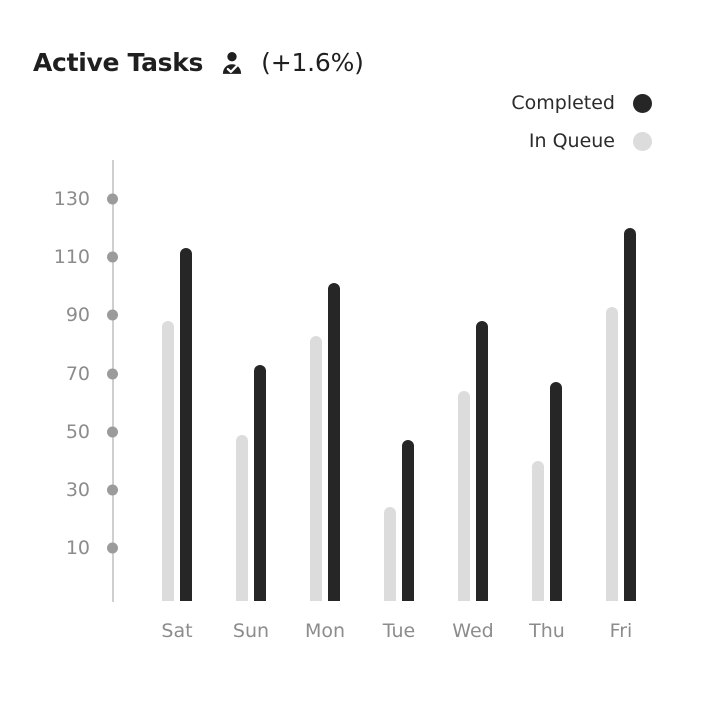 The height and width of the screenshot is (704, 708). What do you see at coordinates (325, 631) in the screenshot?
I see `x-axis-label-mon: Mon` at bounding box center [325, 631].